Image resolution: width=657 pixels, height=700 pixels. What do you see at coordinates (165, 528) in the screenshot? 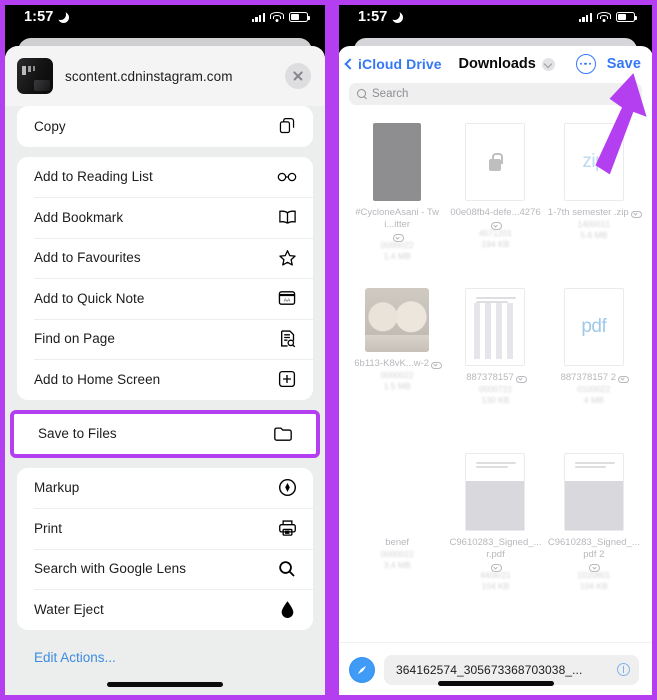
I see `share-item-print: Print` at bounding box center [165, 528].